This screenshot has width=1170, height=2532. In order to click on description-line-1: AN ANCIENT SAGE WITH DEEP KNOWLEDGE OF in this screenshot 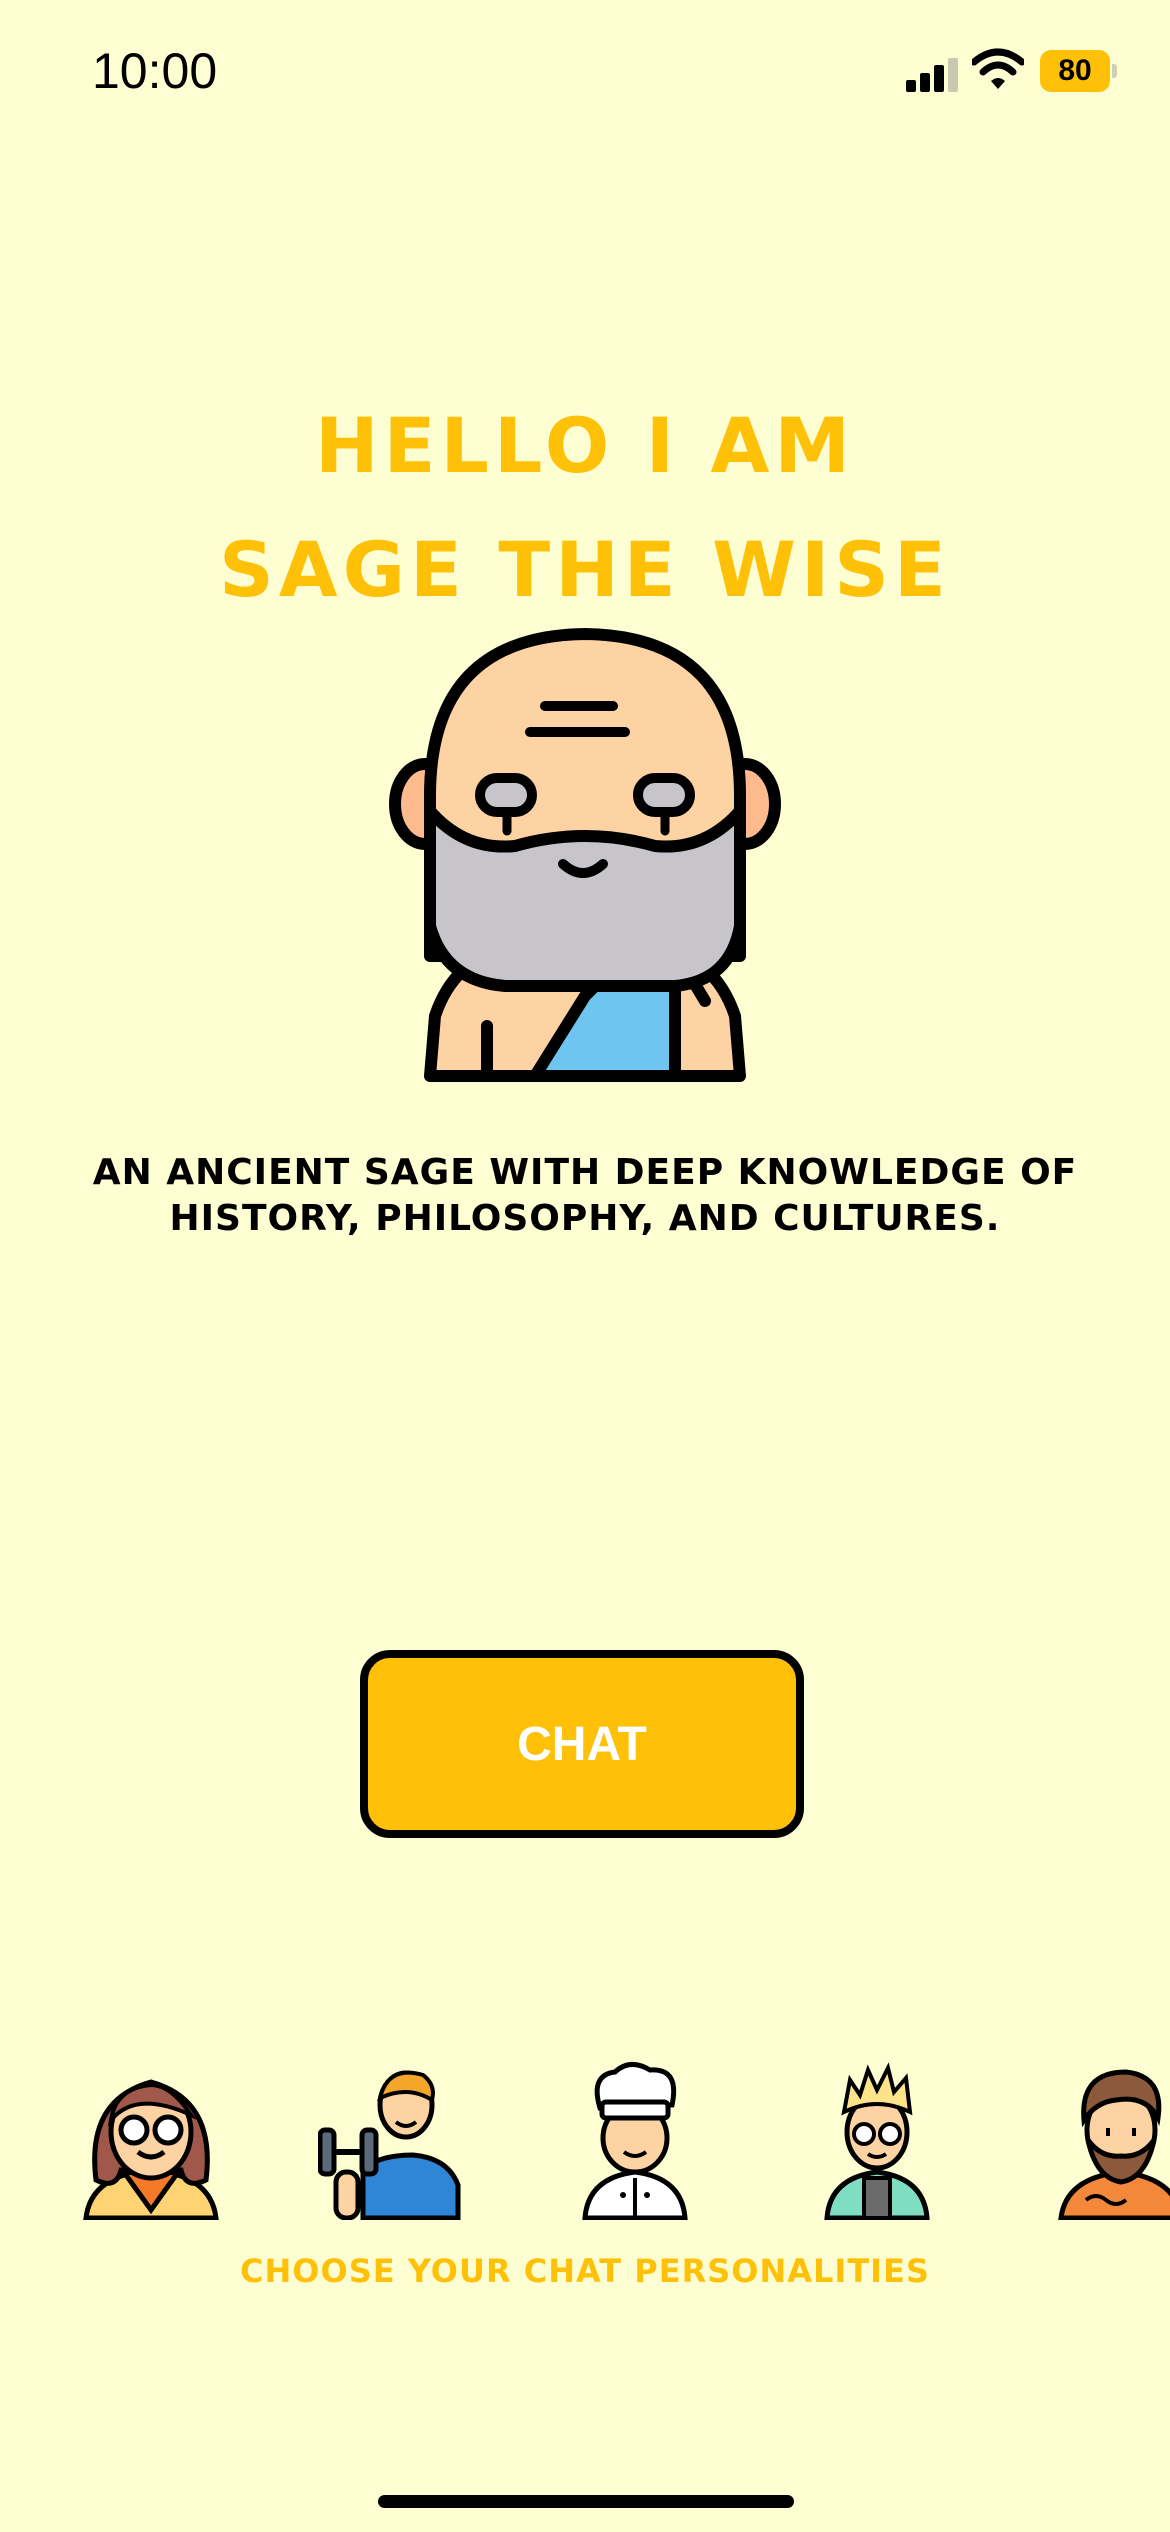, I will do `click(585, 1172)`.